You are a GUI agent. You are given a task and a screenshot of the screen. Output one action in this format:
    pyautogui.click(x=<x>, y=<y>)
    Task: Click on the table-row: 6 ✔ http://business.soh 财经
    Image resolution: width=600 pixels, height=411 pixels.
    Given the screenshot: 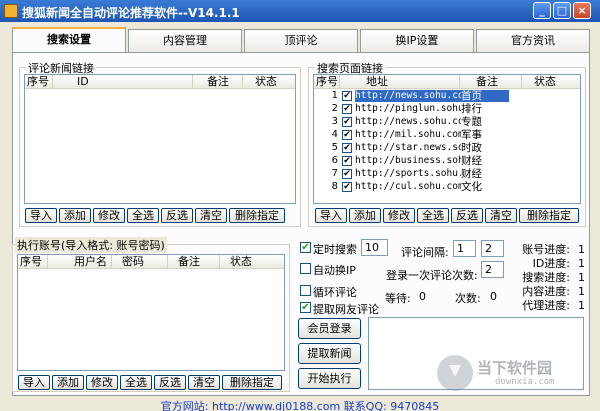 What is the action you would take?
    pyautogui.click(x=447, y=161)
    